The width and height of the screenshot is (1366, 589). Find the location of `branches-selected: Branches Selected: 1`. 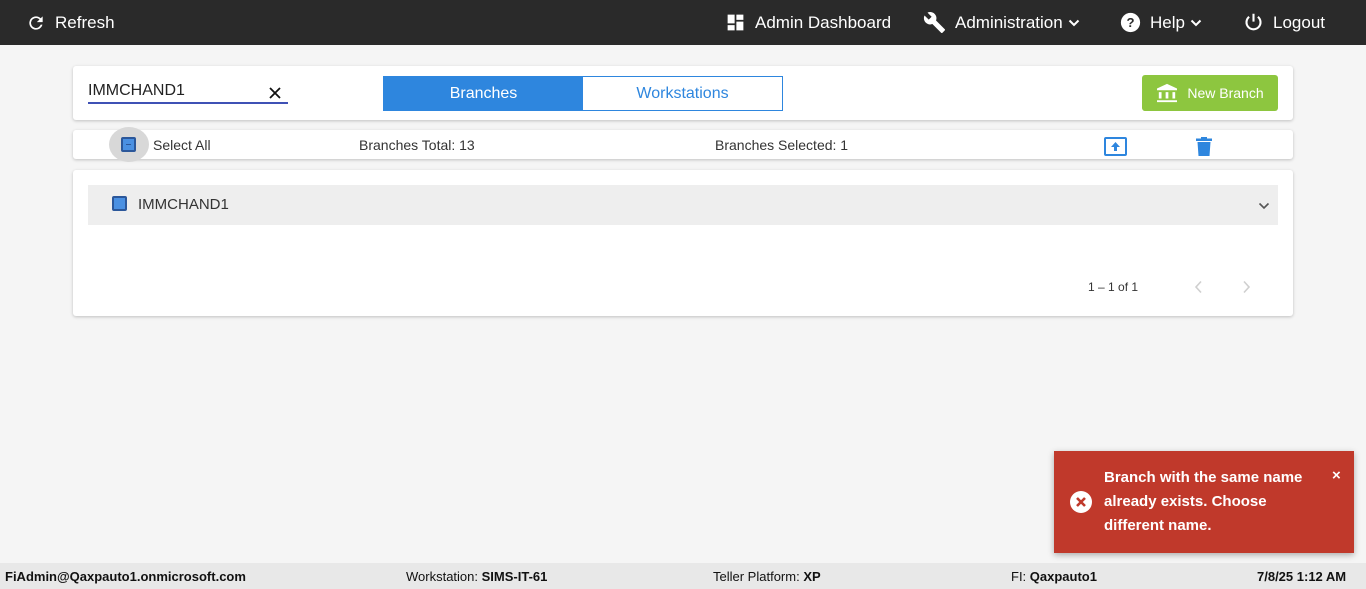

branches-selected: Branches Selected: 1 is located at coordinates (782, 145).